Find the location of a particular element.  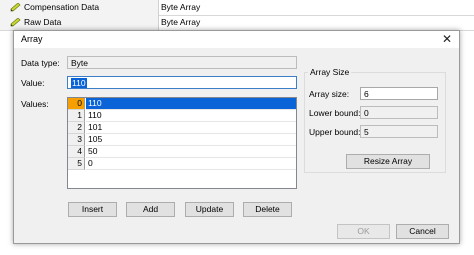

lower-bound-label: Lower bound: is located at coordinates (335, 113).